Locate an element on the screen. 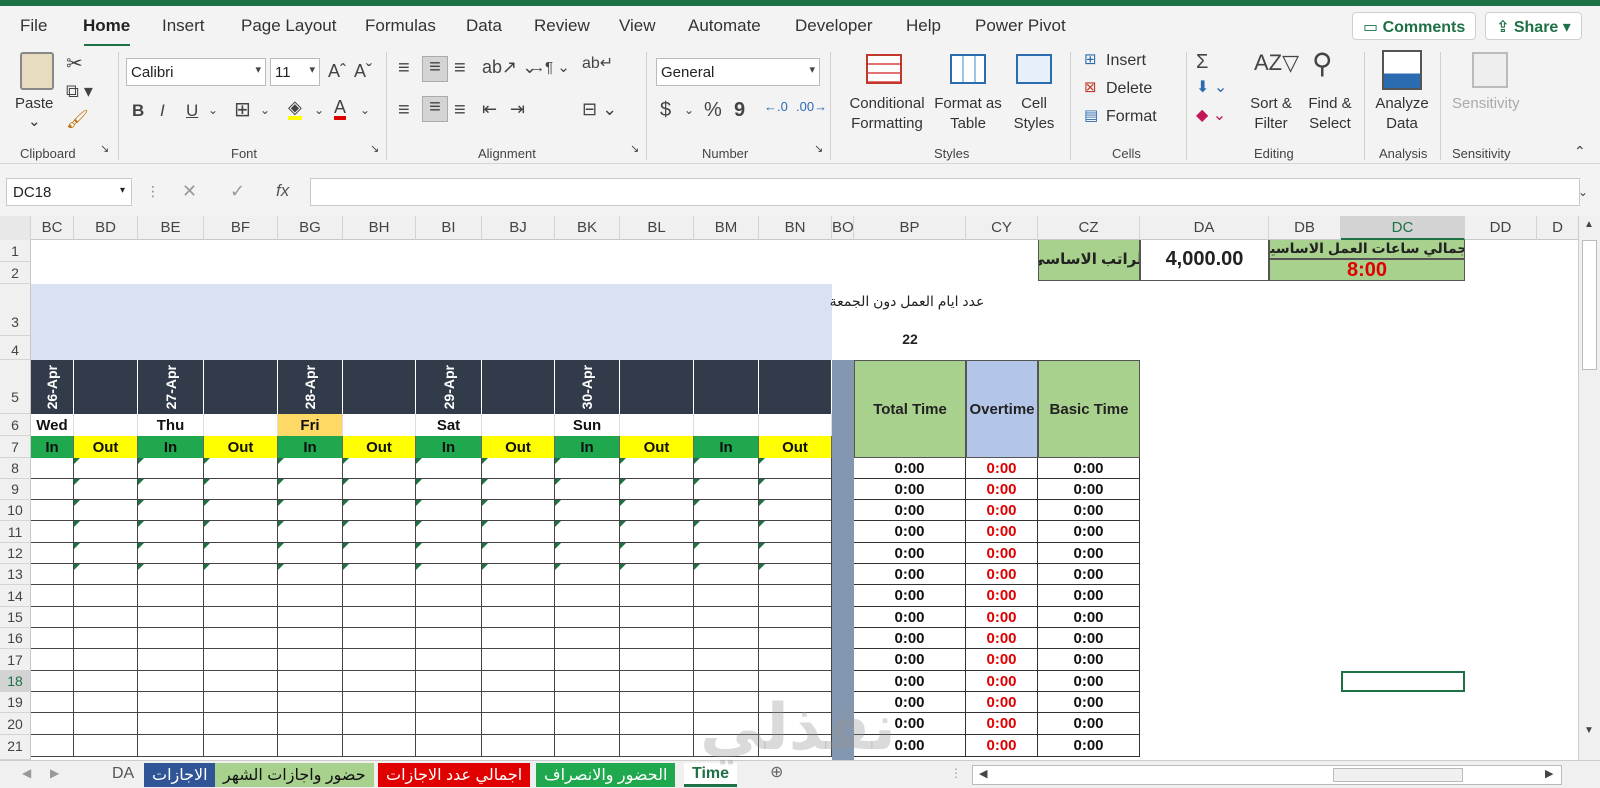  copy-icon: ⧉ ▾ is located at coordinates (79, 91).